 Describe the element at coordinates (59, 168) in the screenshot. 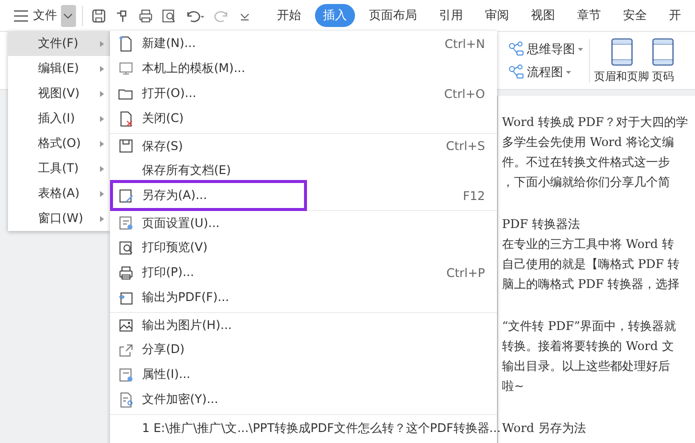

I see `menu-item: 工具(T)` at that location.